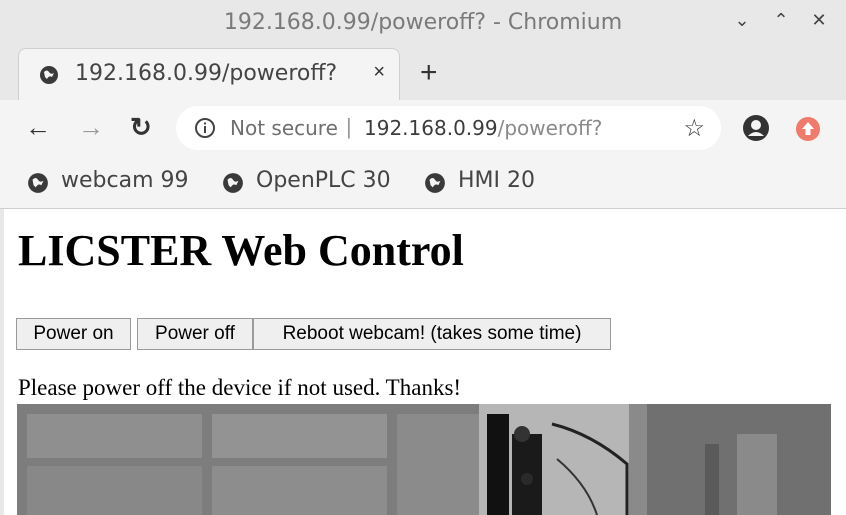  I want to click on tab-poweroff: 192.168.0.99/poweroff? ×, so click(209, 74).